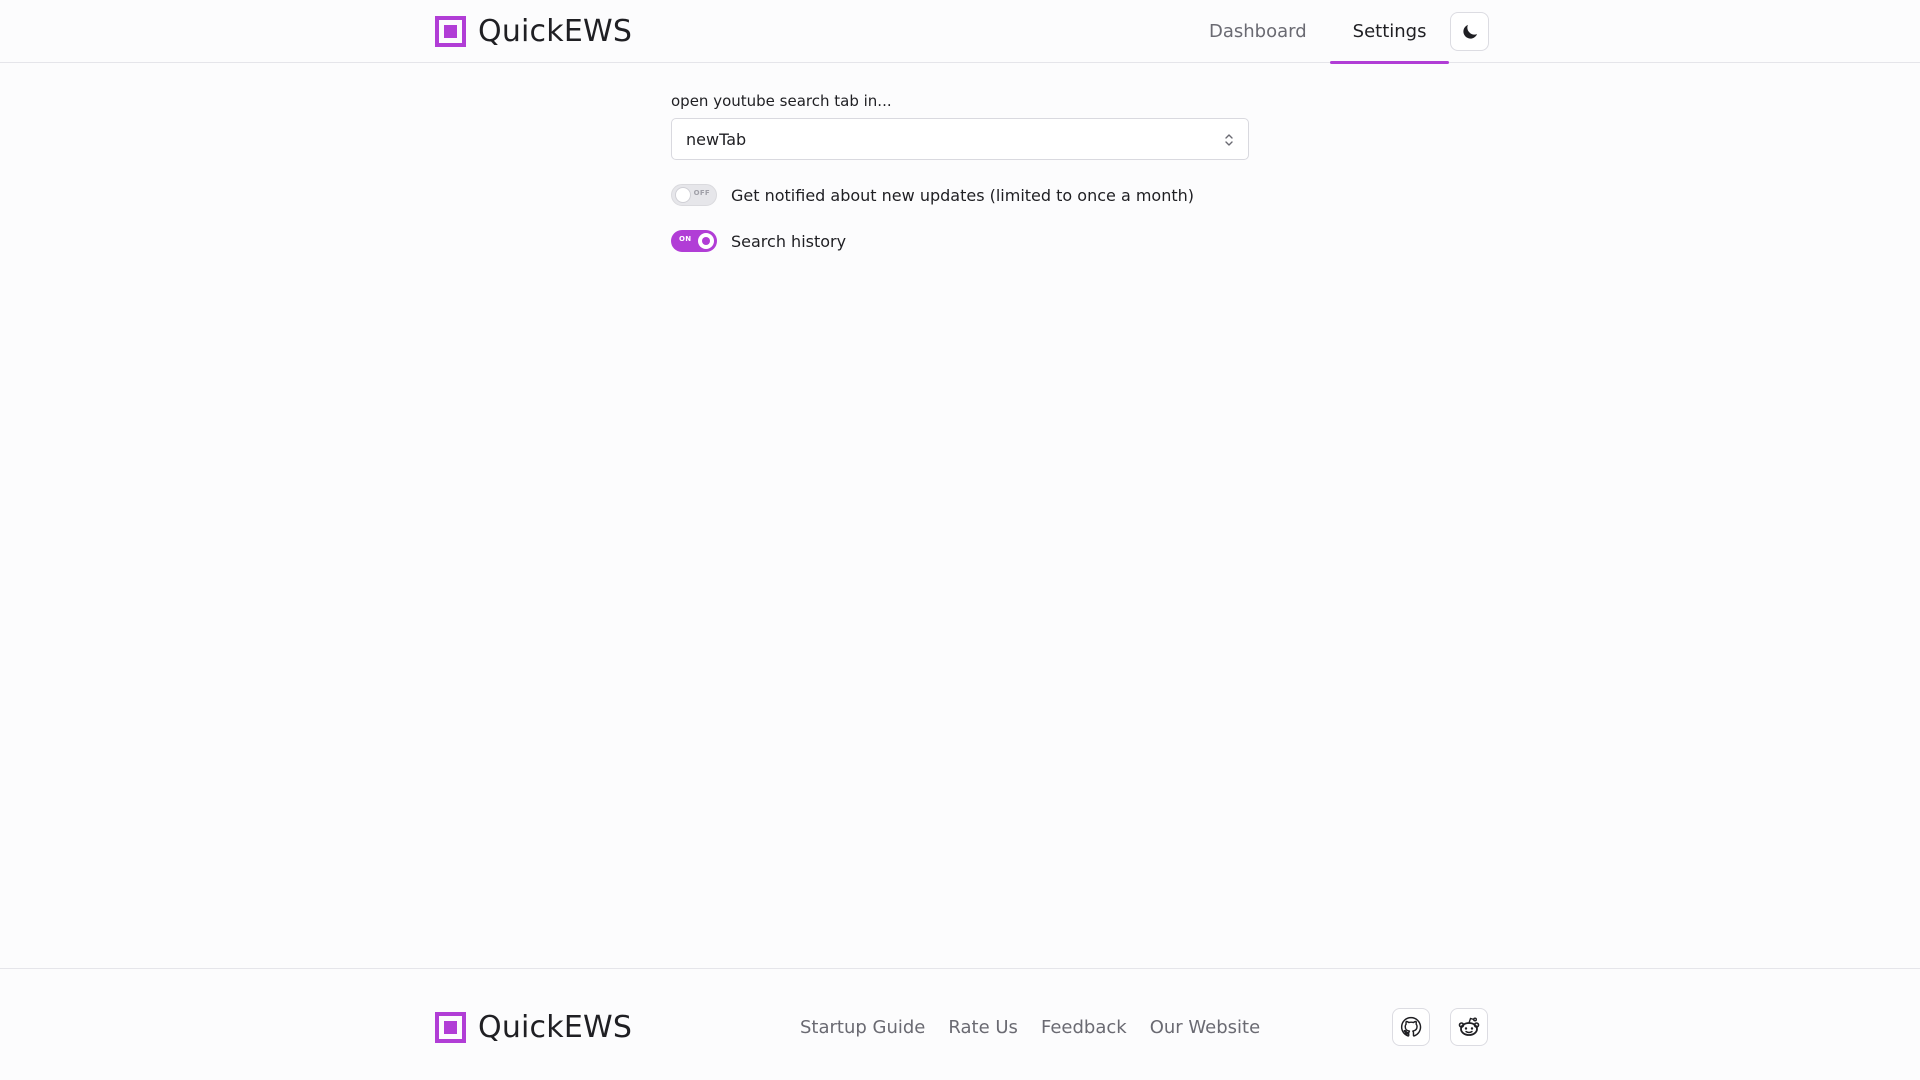 This screenshot has height=1080, width=1920. What do you see at coordinates (960, 32) in the screenshot?
I see `top-header: QuickEWS Dashboard Settings` at bounding box center [960, 32].